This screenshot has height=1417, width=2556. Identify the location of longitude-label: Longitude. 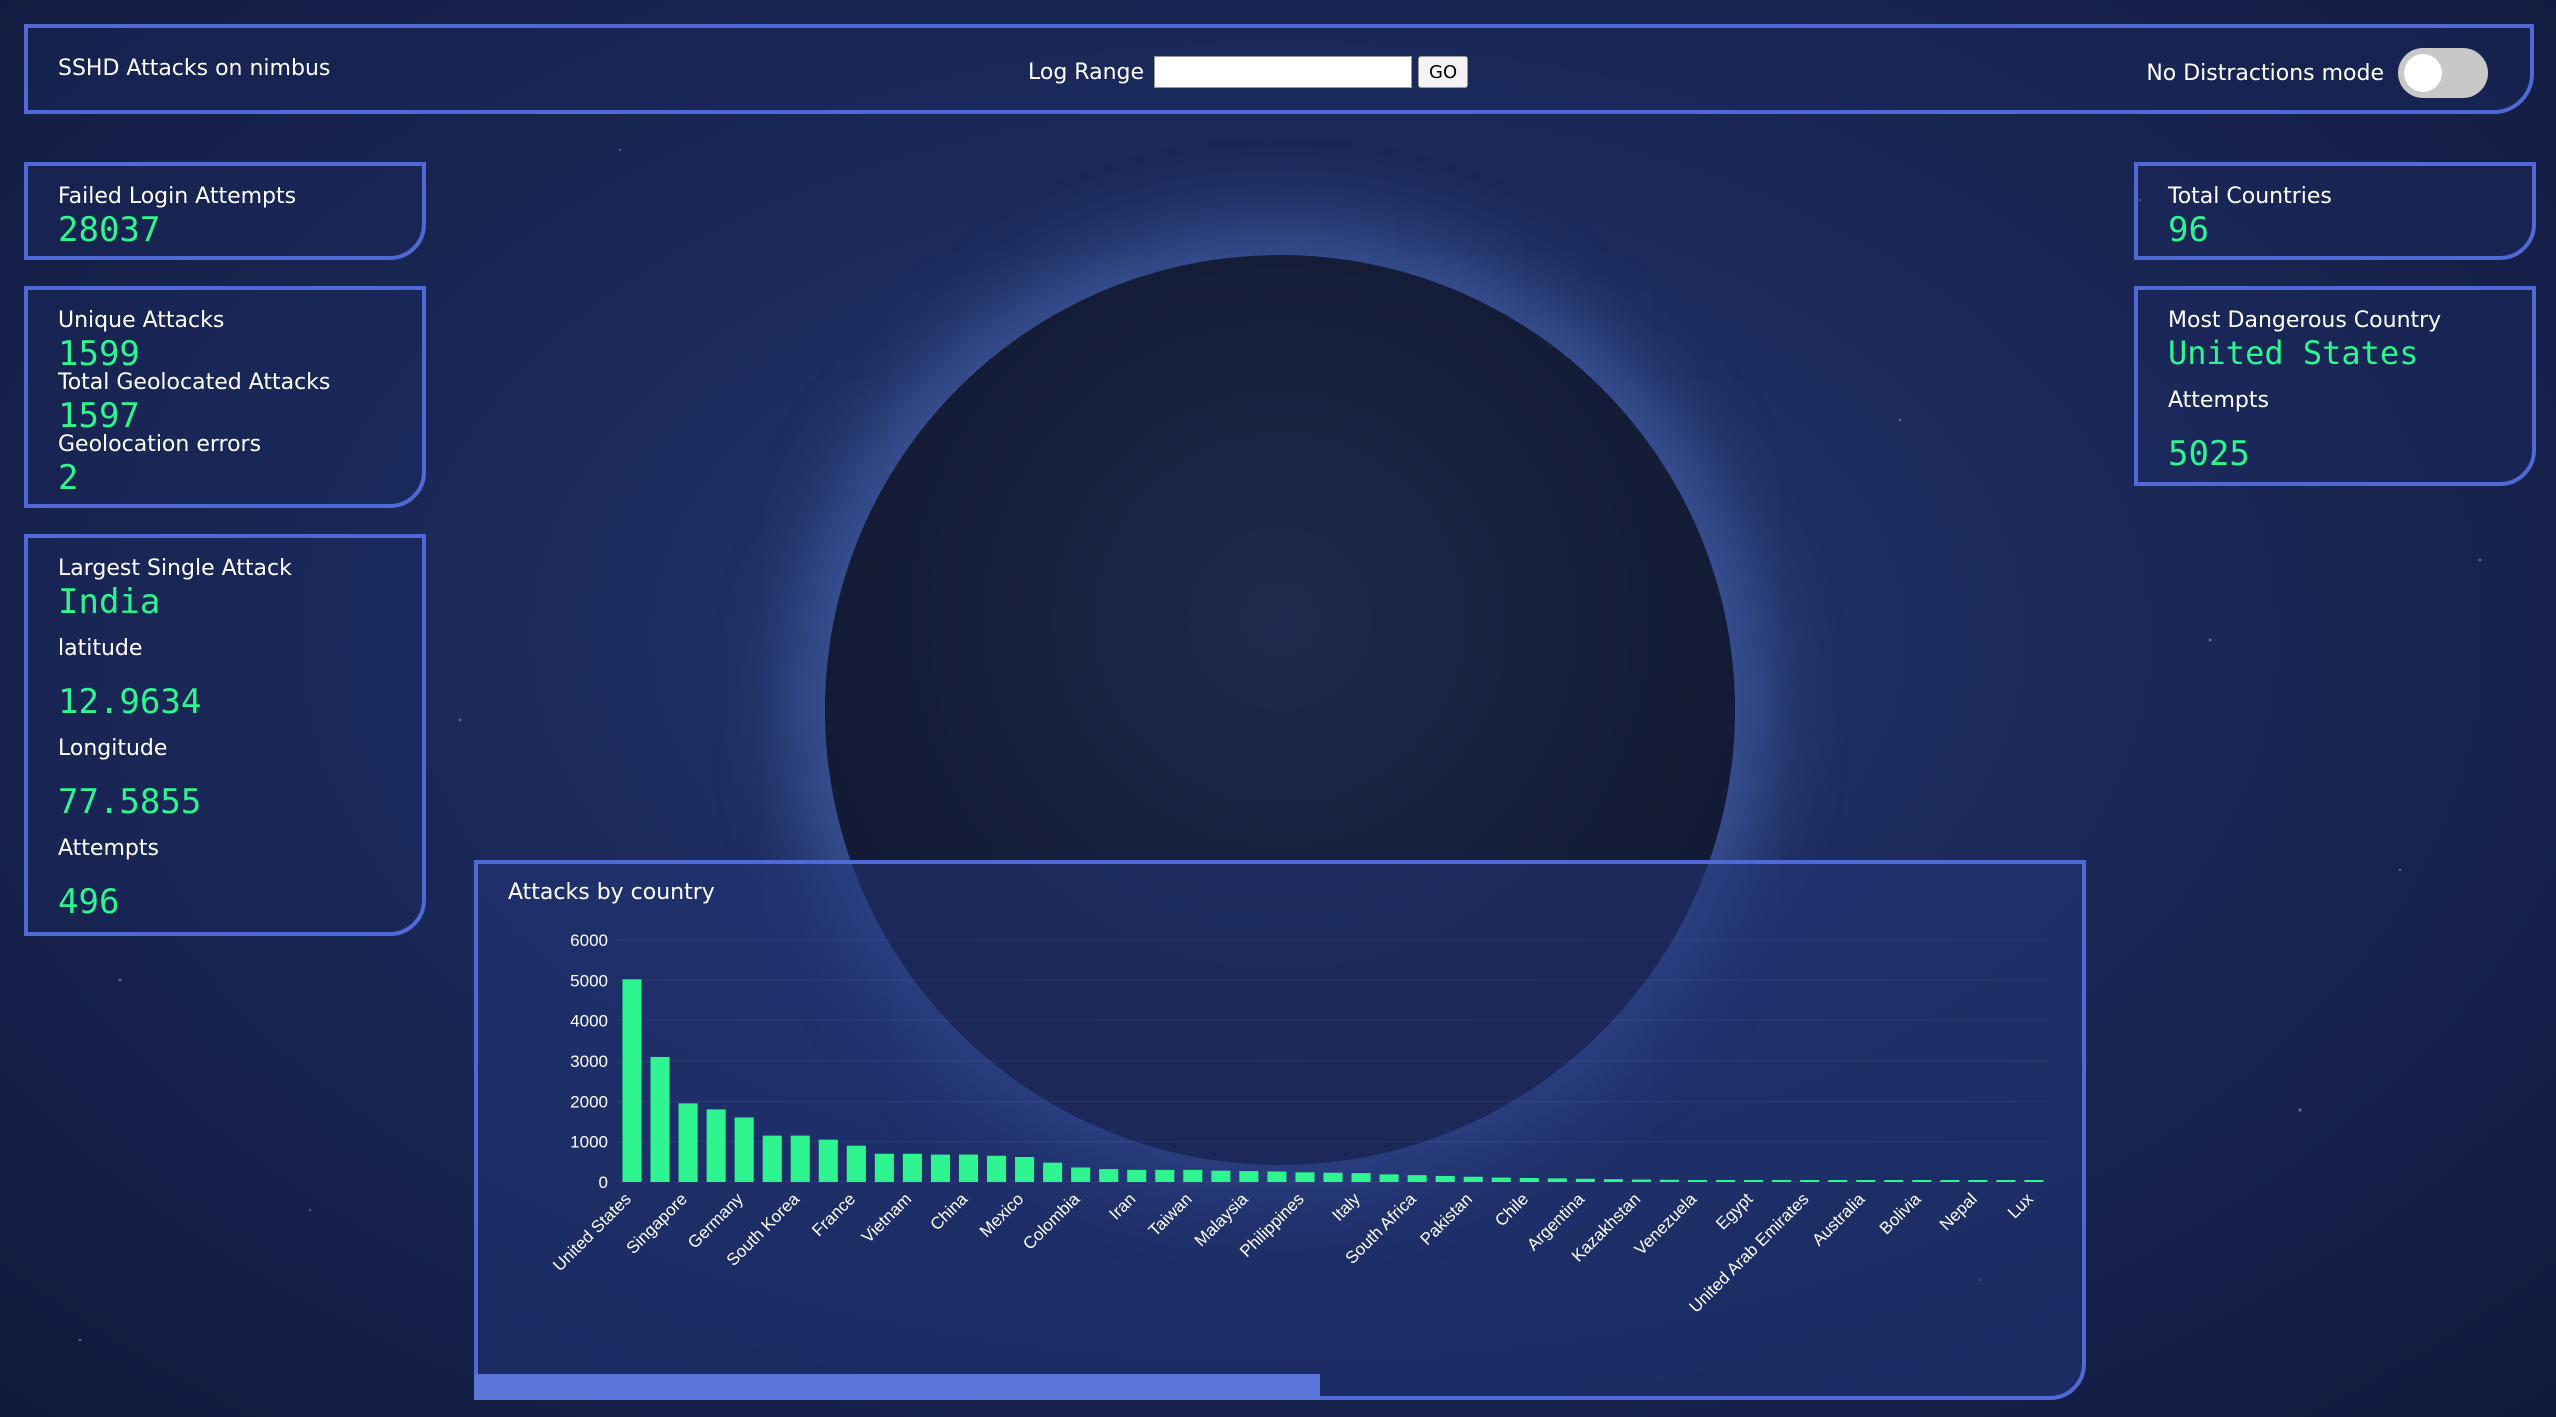
(113, 748).